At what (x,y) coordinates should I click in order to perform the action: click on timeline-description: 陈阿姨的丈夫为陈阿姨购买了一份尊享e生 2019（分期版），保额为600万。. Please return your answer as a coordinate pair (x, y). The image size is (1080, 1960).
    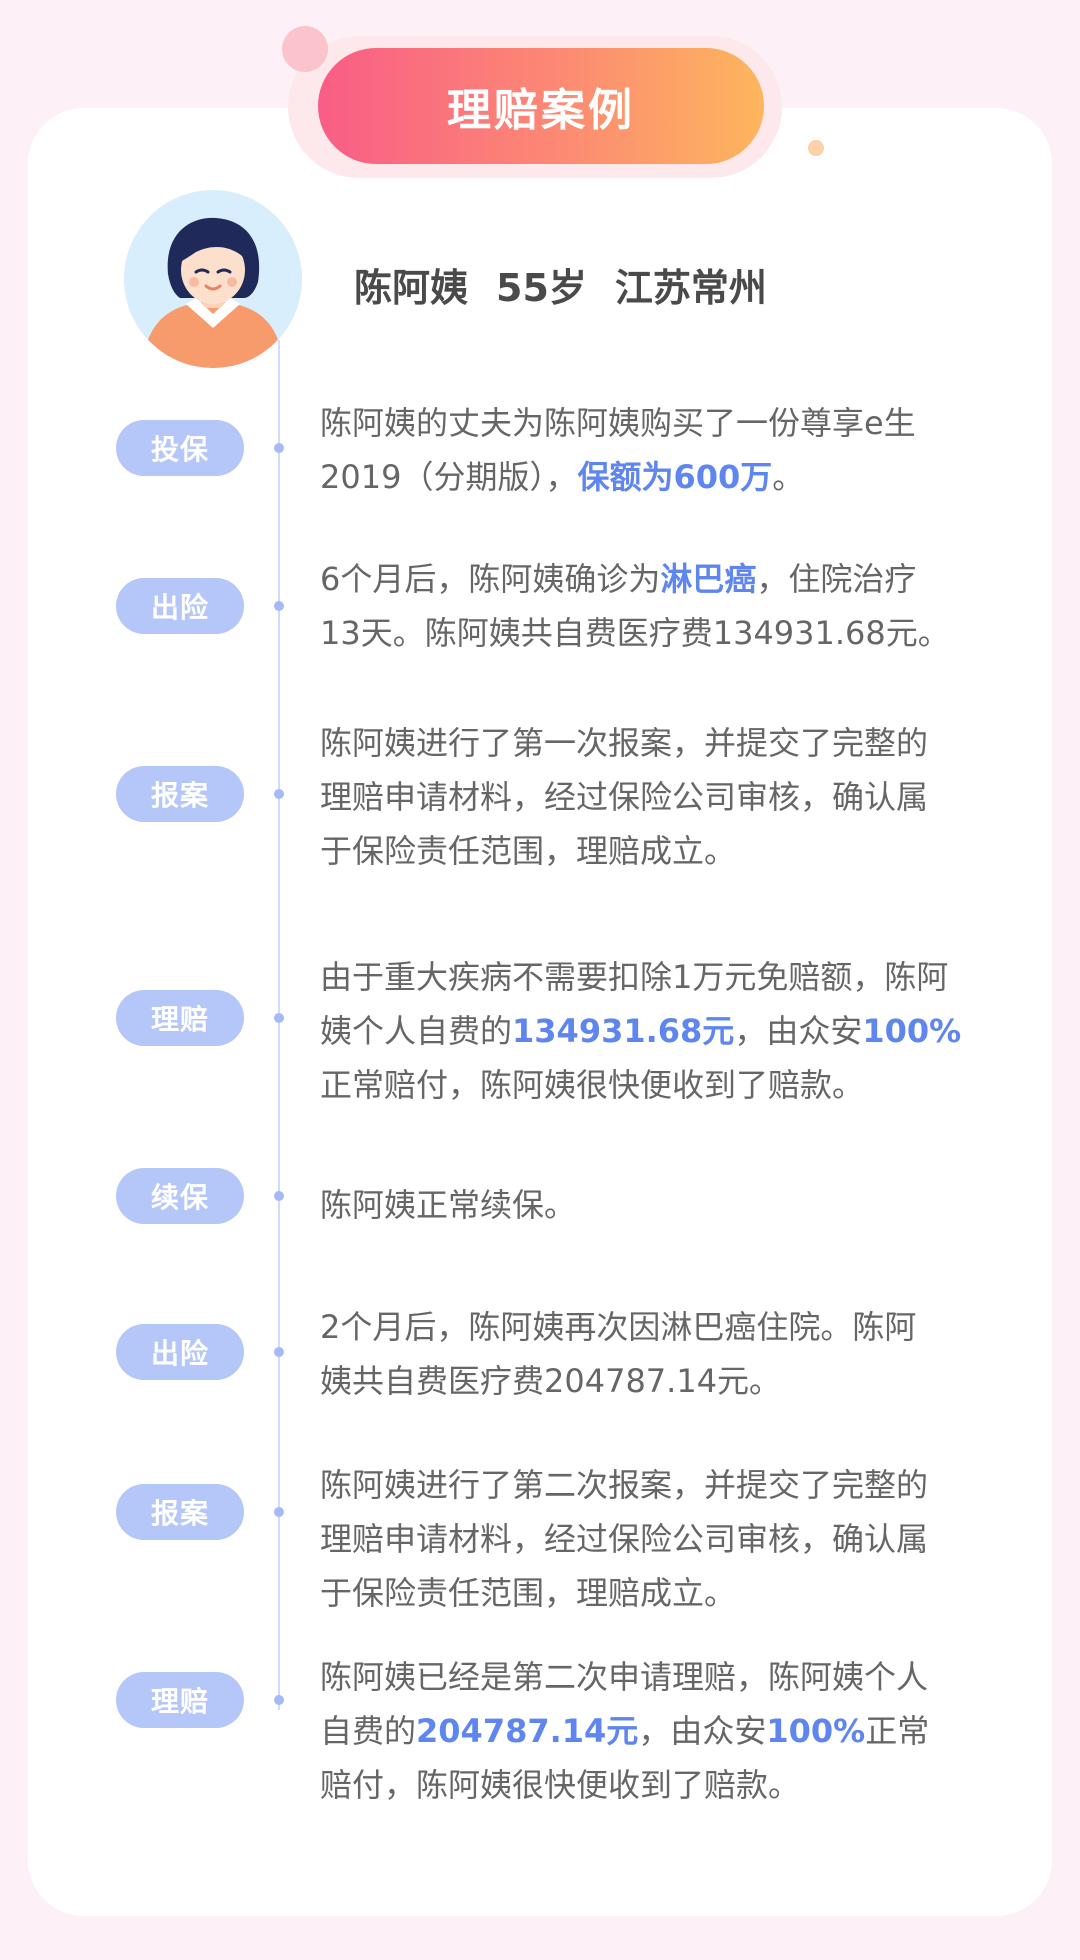
    Looking at the image, I should click on (650, 450).